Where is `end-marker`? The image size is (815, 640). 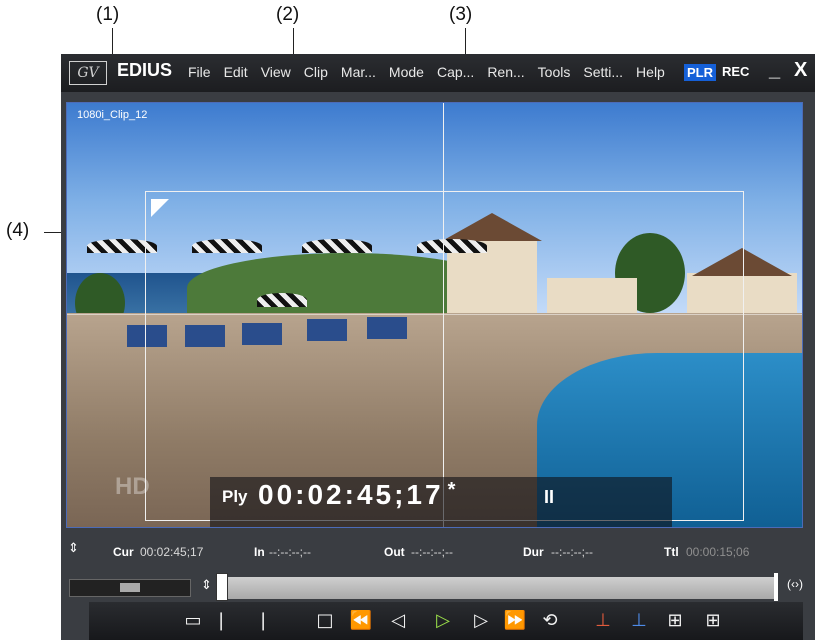 end-marker is located at coordinates (776, 587).